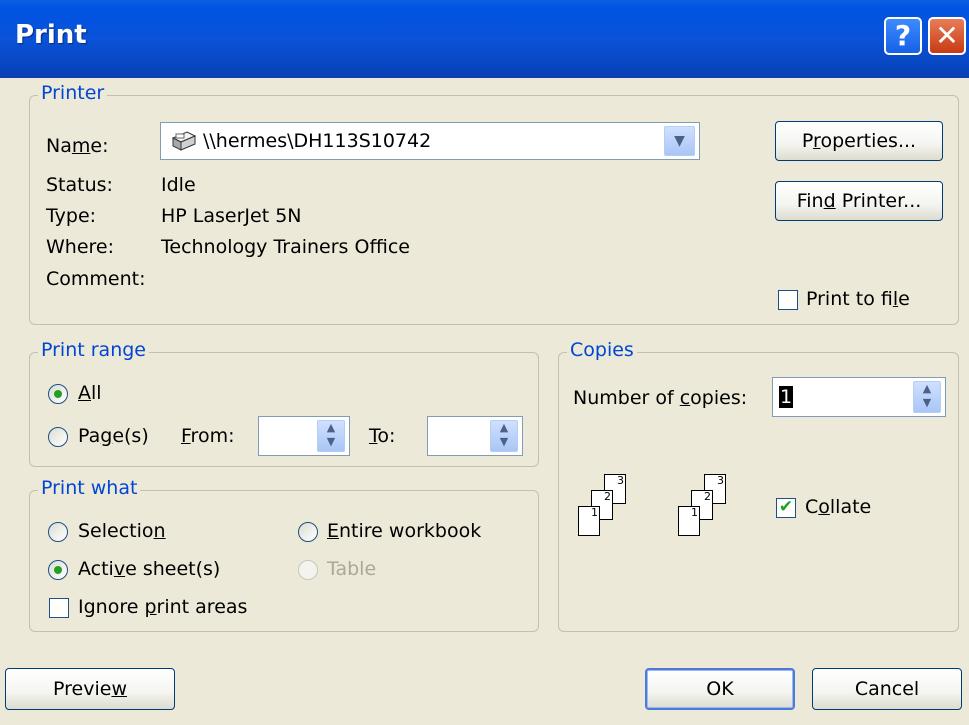  Describe the element at coordinates (80, 247) in the screenshot. I see `where-label: Where:` at that location.